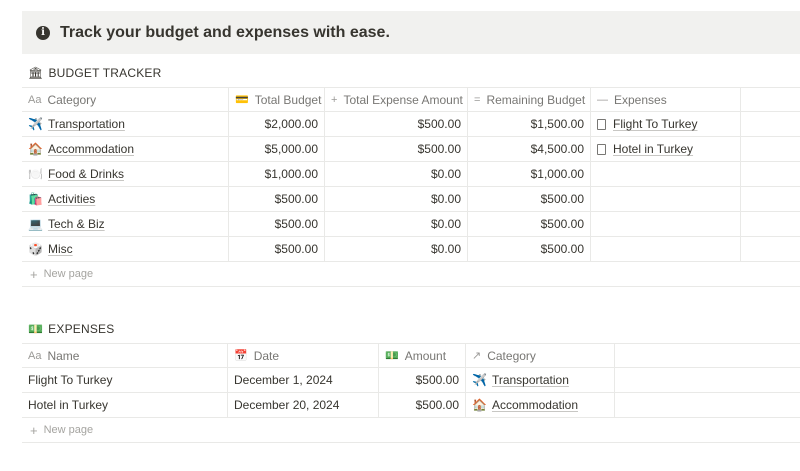 Image resolution: width=800 pixels, height=471 pixels. What do you see at coordinates (125, 249) in the screenshot?
I see `category-cell: 🎲 Misc` at bounding box center [125, 249].